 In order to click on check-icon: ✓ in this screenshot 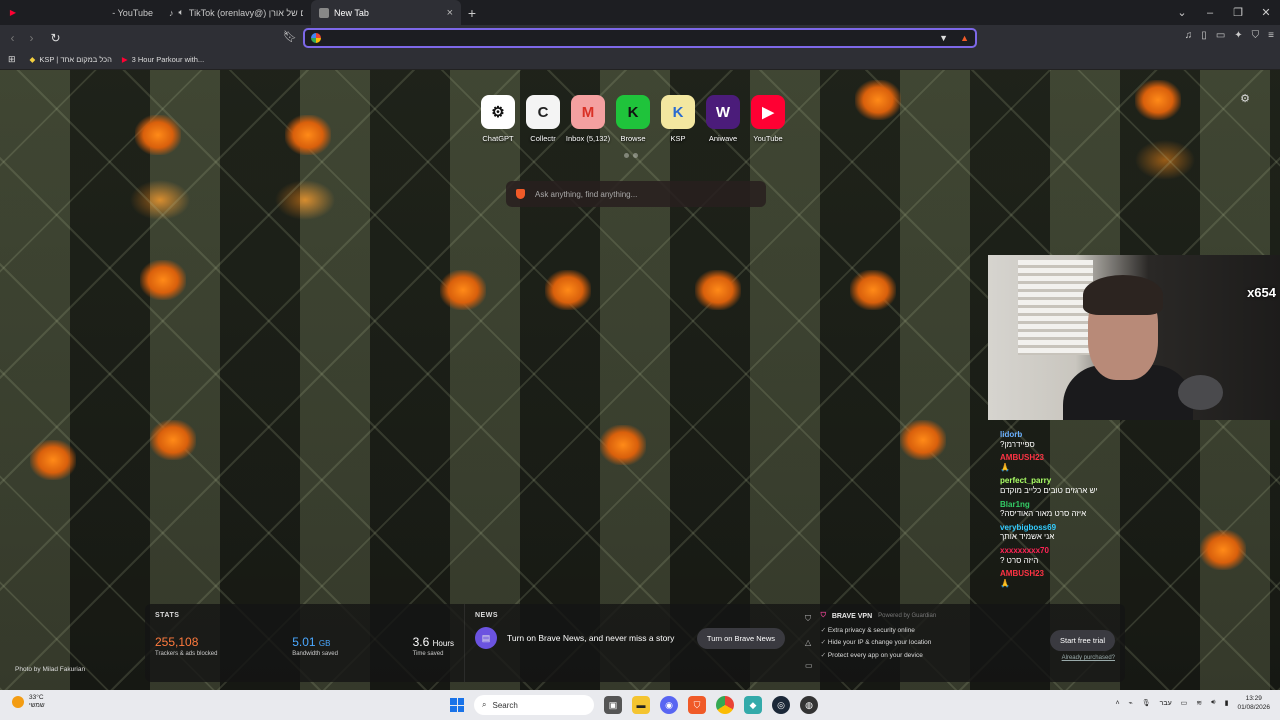, I will do `click(823, 643)`.